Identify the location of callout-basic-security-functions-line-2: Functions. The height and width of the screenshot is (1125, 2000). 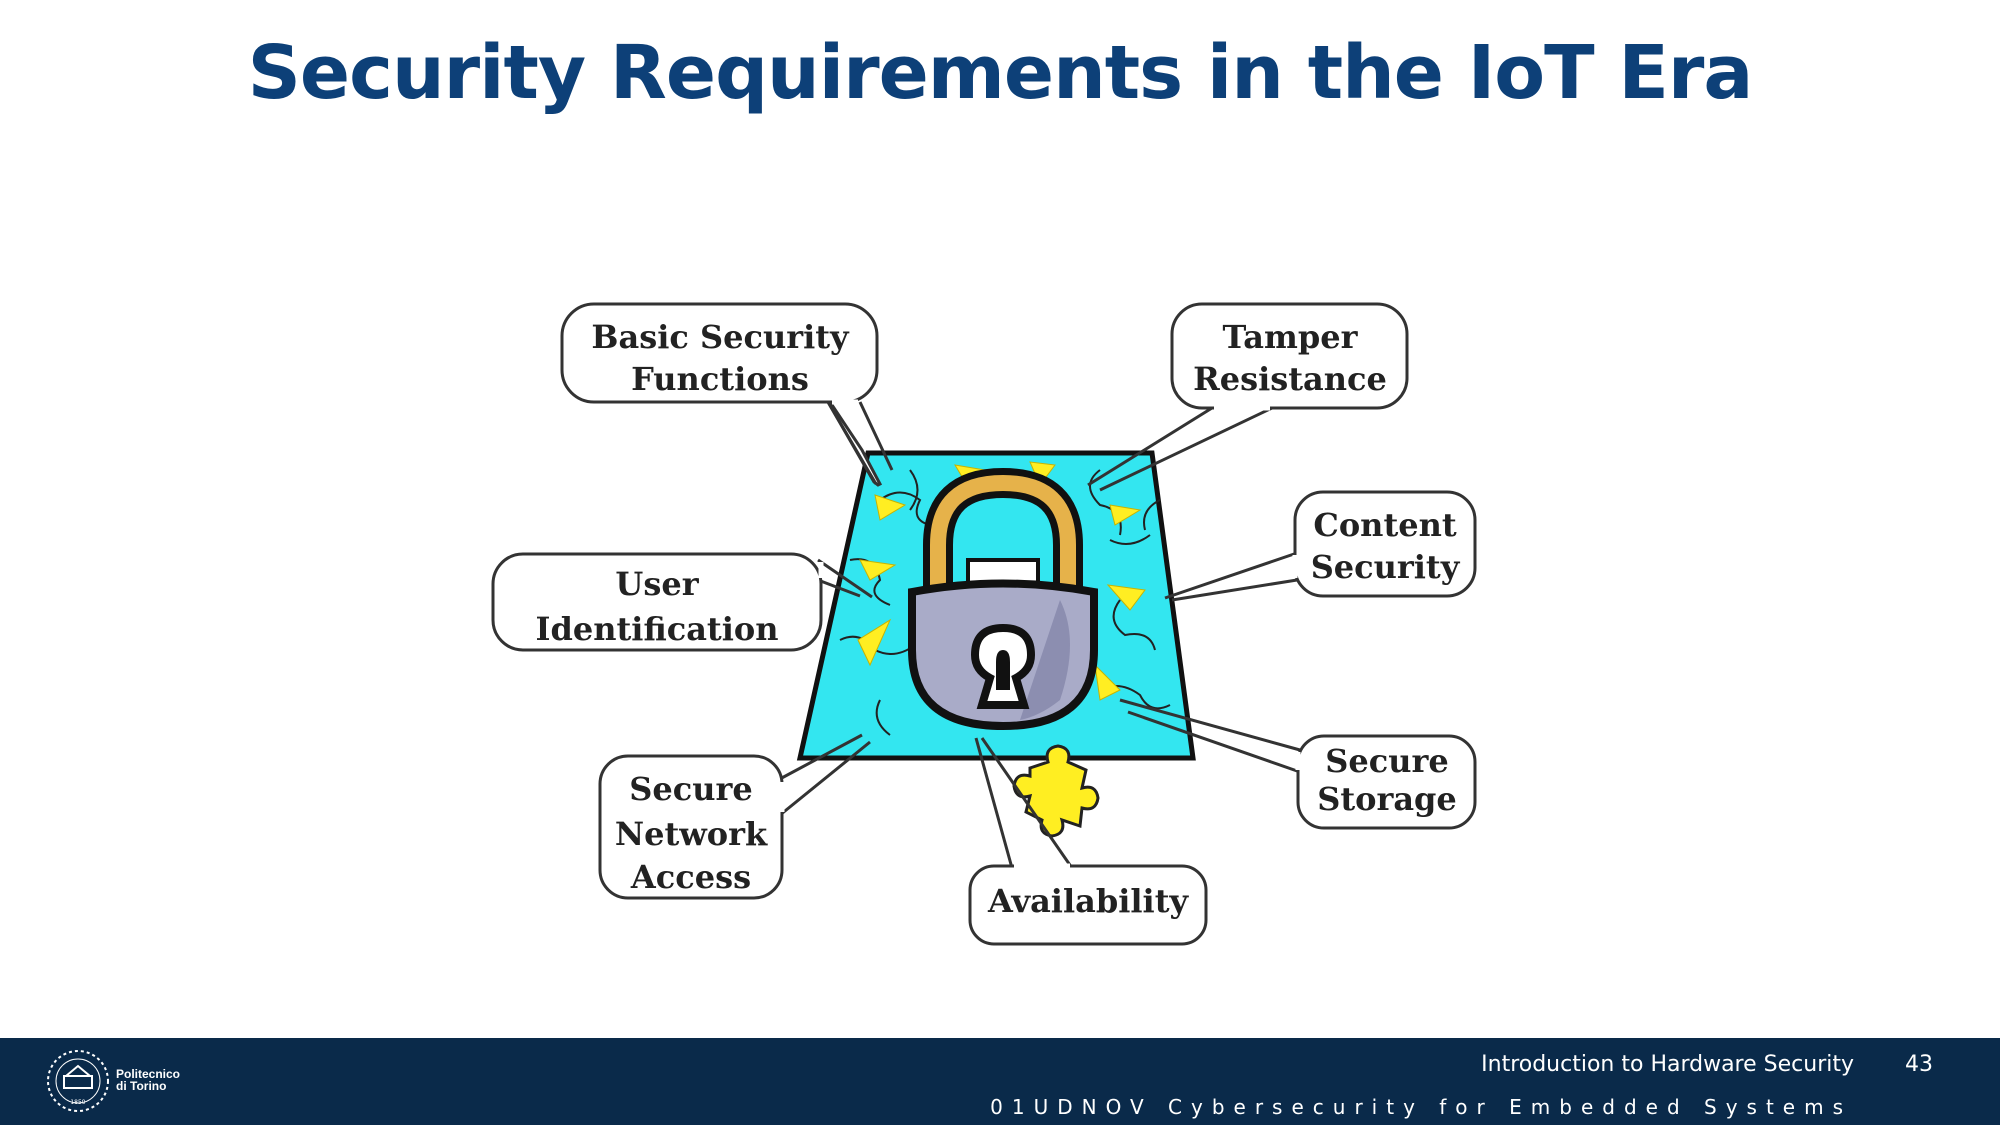
(720, 379).